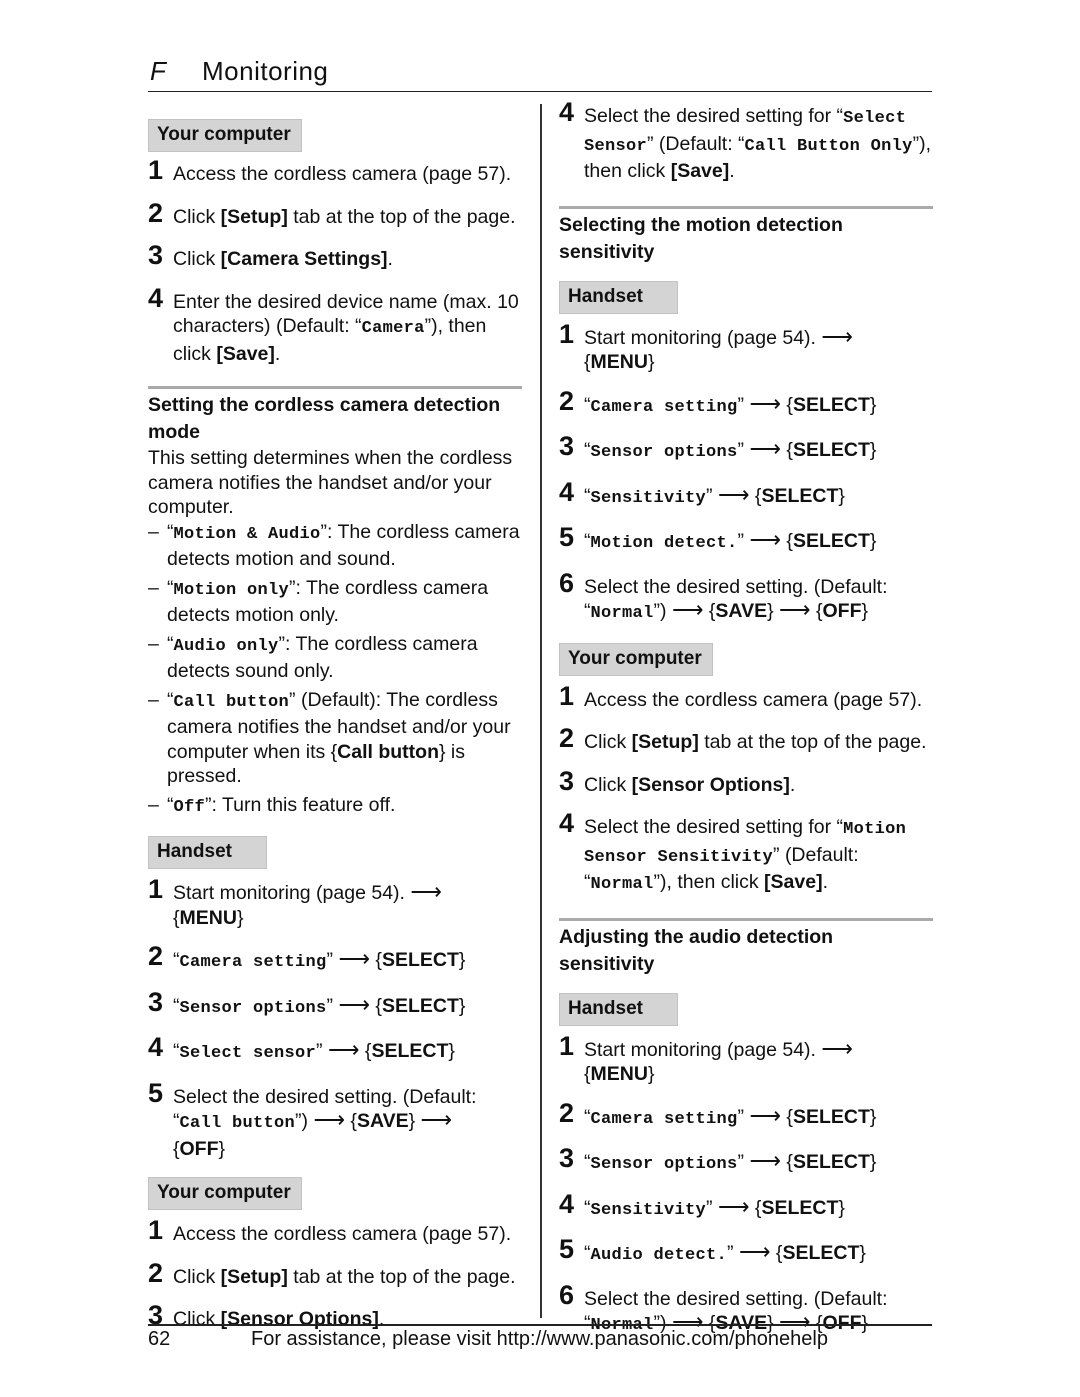 This screenshot has width=1080, height=1397. What do you see at coordinates (158, 71) in the screenshot?
I see `chapter-letter: F` at bounding box center [158, 71].